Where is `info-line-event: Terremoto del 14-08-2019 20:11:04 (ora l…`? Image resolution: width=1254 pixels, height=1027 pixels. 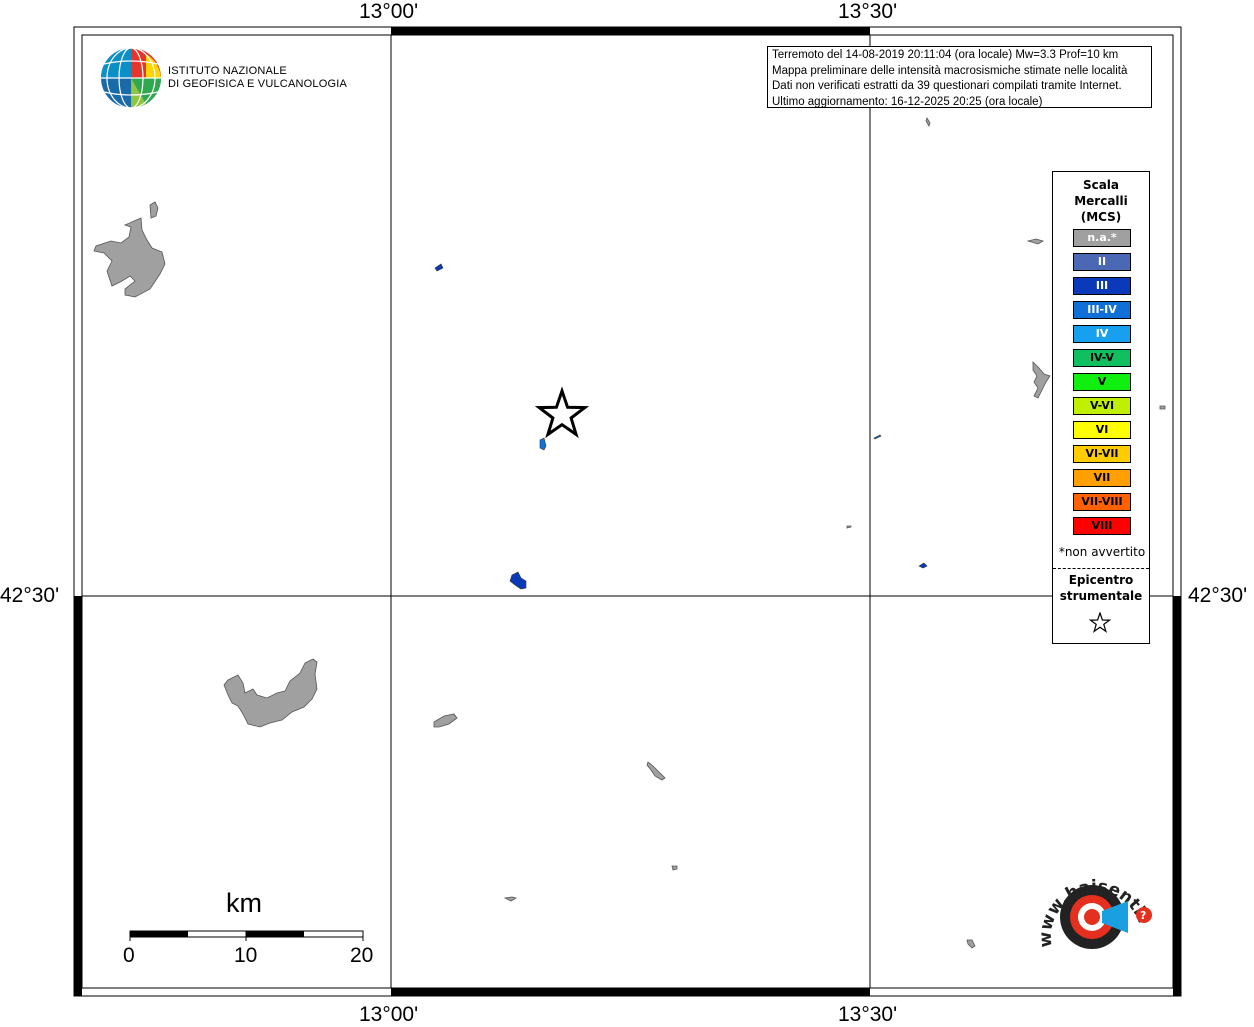
info-line-event: Terremoto del 14-08-2019 20:11:04 (ora l… is located at coordinates (945, 55).